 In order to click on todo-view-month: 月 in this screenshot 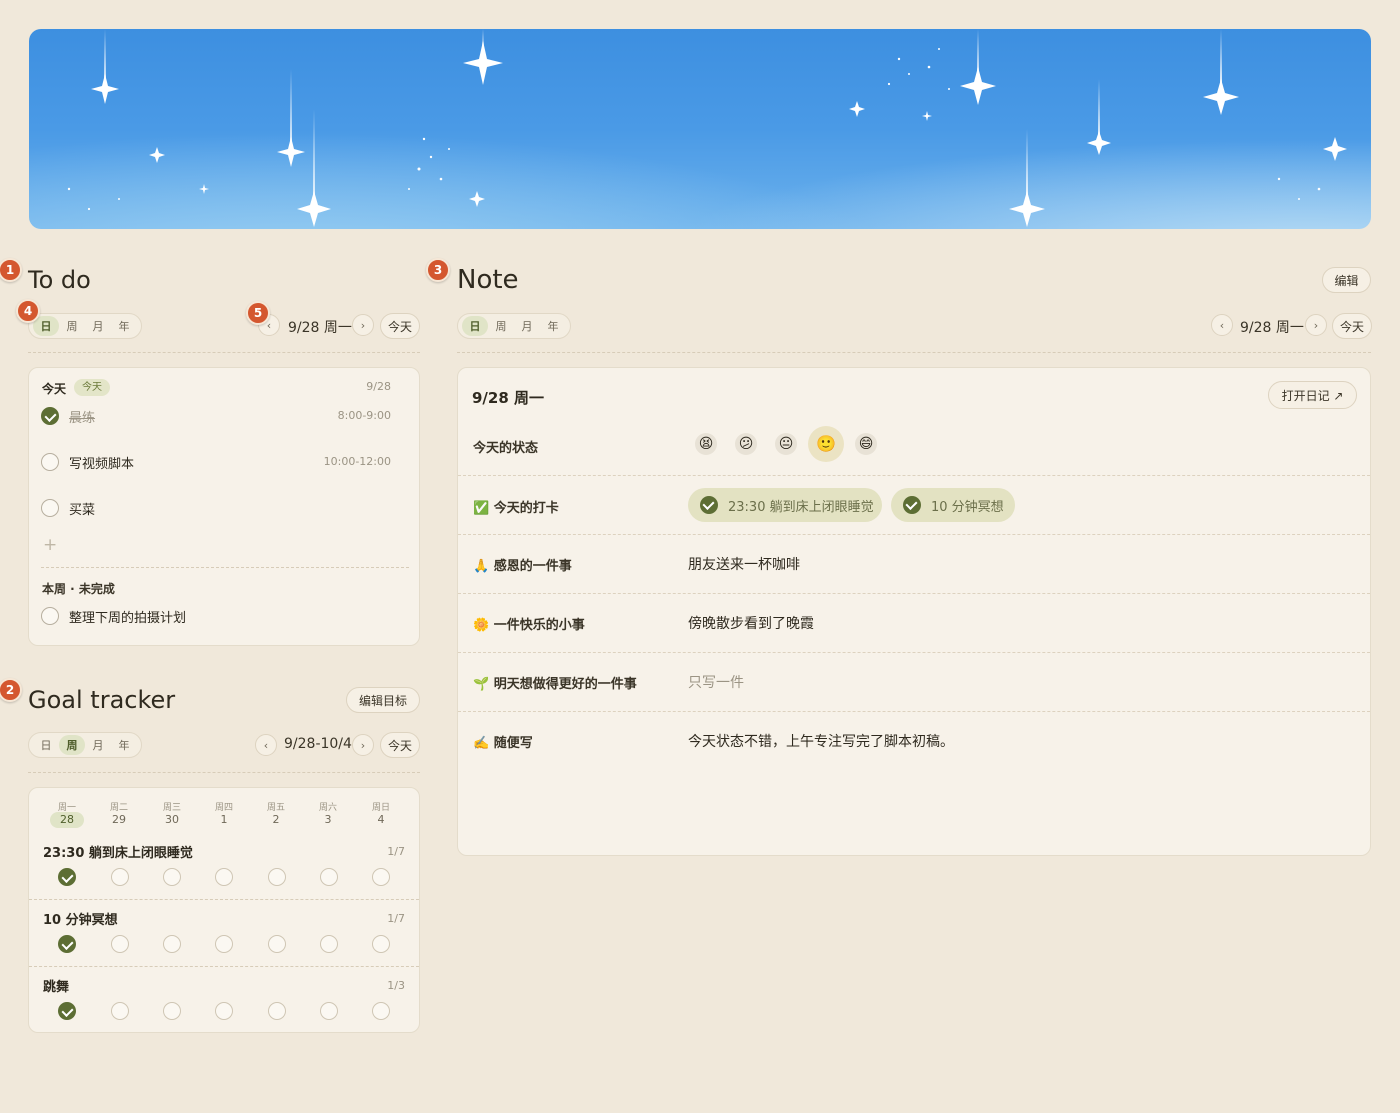, I will do `click(98, 326)`.